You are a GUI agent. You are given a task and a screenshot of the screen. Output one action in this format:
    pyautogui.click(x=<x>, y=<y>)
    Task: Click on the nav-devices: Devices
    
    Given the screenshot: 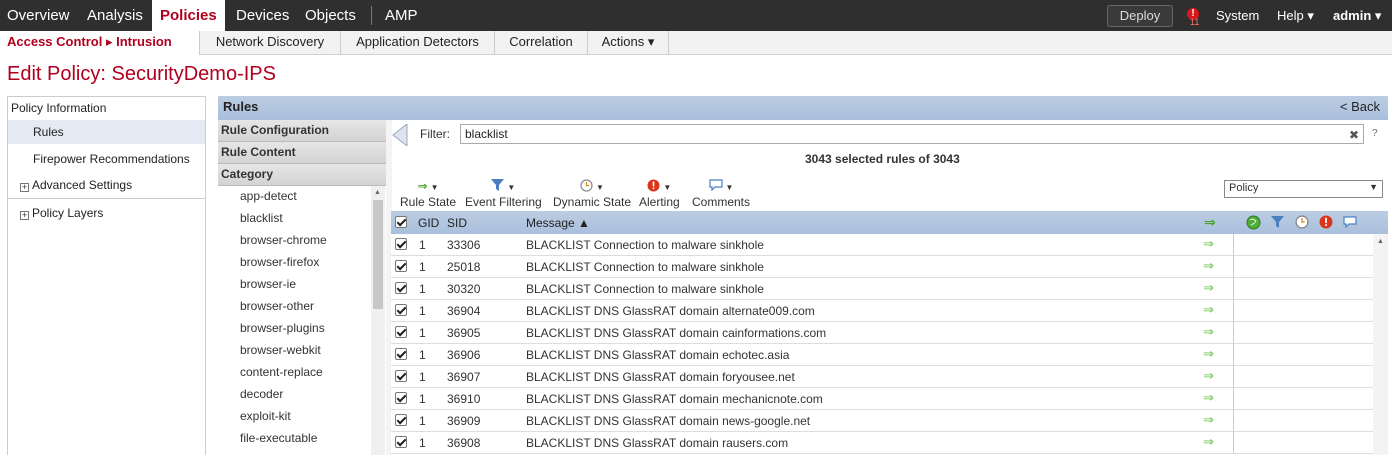 What is the action you would take?
    pyautogui.click(x=262, y=15)
    